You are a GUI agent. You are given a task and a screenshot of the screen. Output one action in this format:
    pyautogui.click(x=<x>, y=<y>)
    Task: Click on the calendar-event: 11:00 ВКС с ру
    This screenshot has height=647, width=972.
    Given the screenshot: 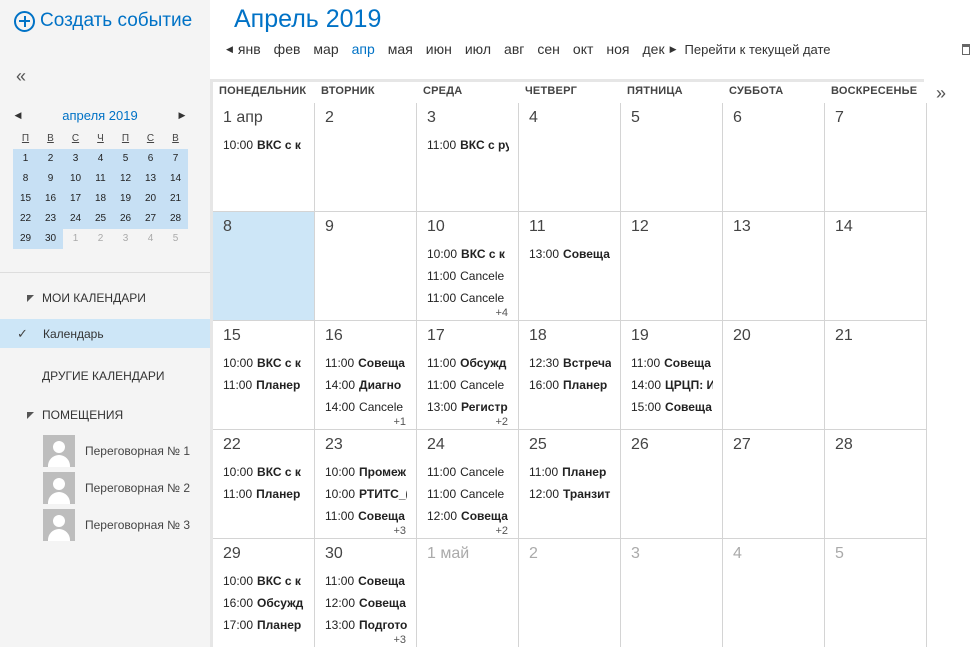 What is the action you would take?
    pyautogui.click(x=468, y=145)
    